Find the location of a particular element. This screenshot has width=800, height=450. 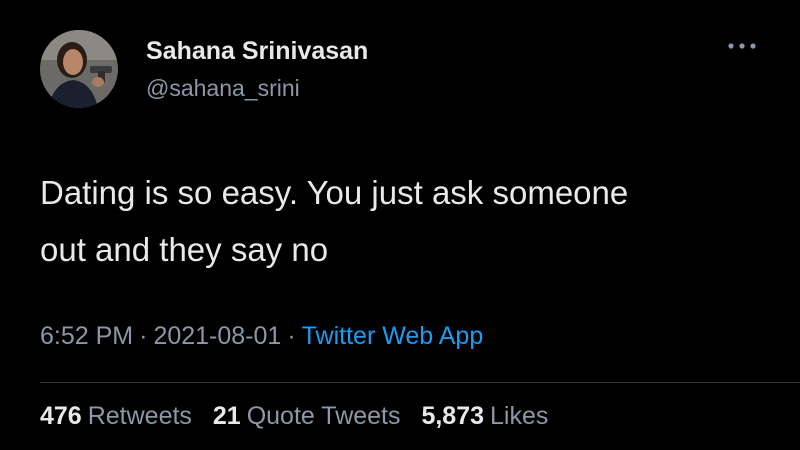

tweet-metadata: 6:52 PM · 2021-08-01 · Twitter Web App is located at coordinates (261, 336).